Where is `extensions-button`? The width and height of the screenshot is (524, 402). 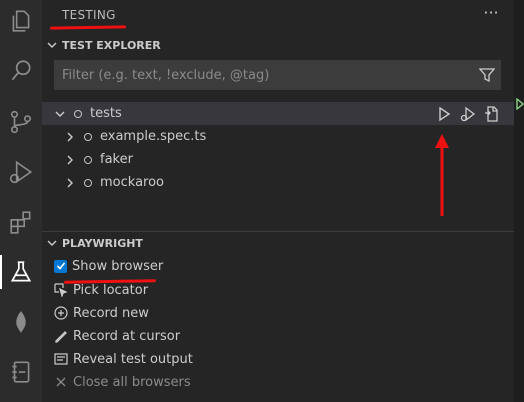 extensions-button is located at coordinates (21, 222).